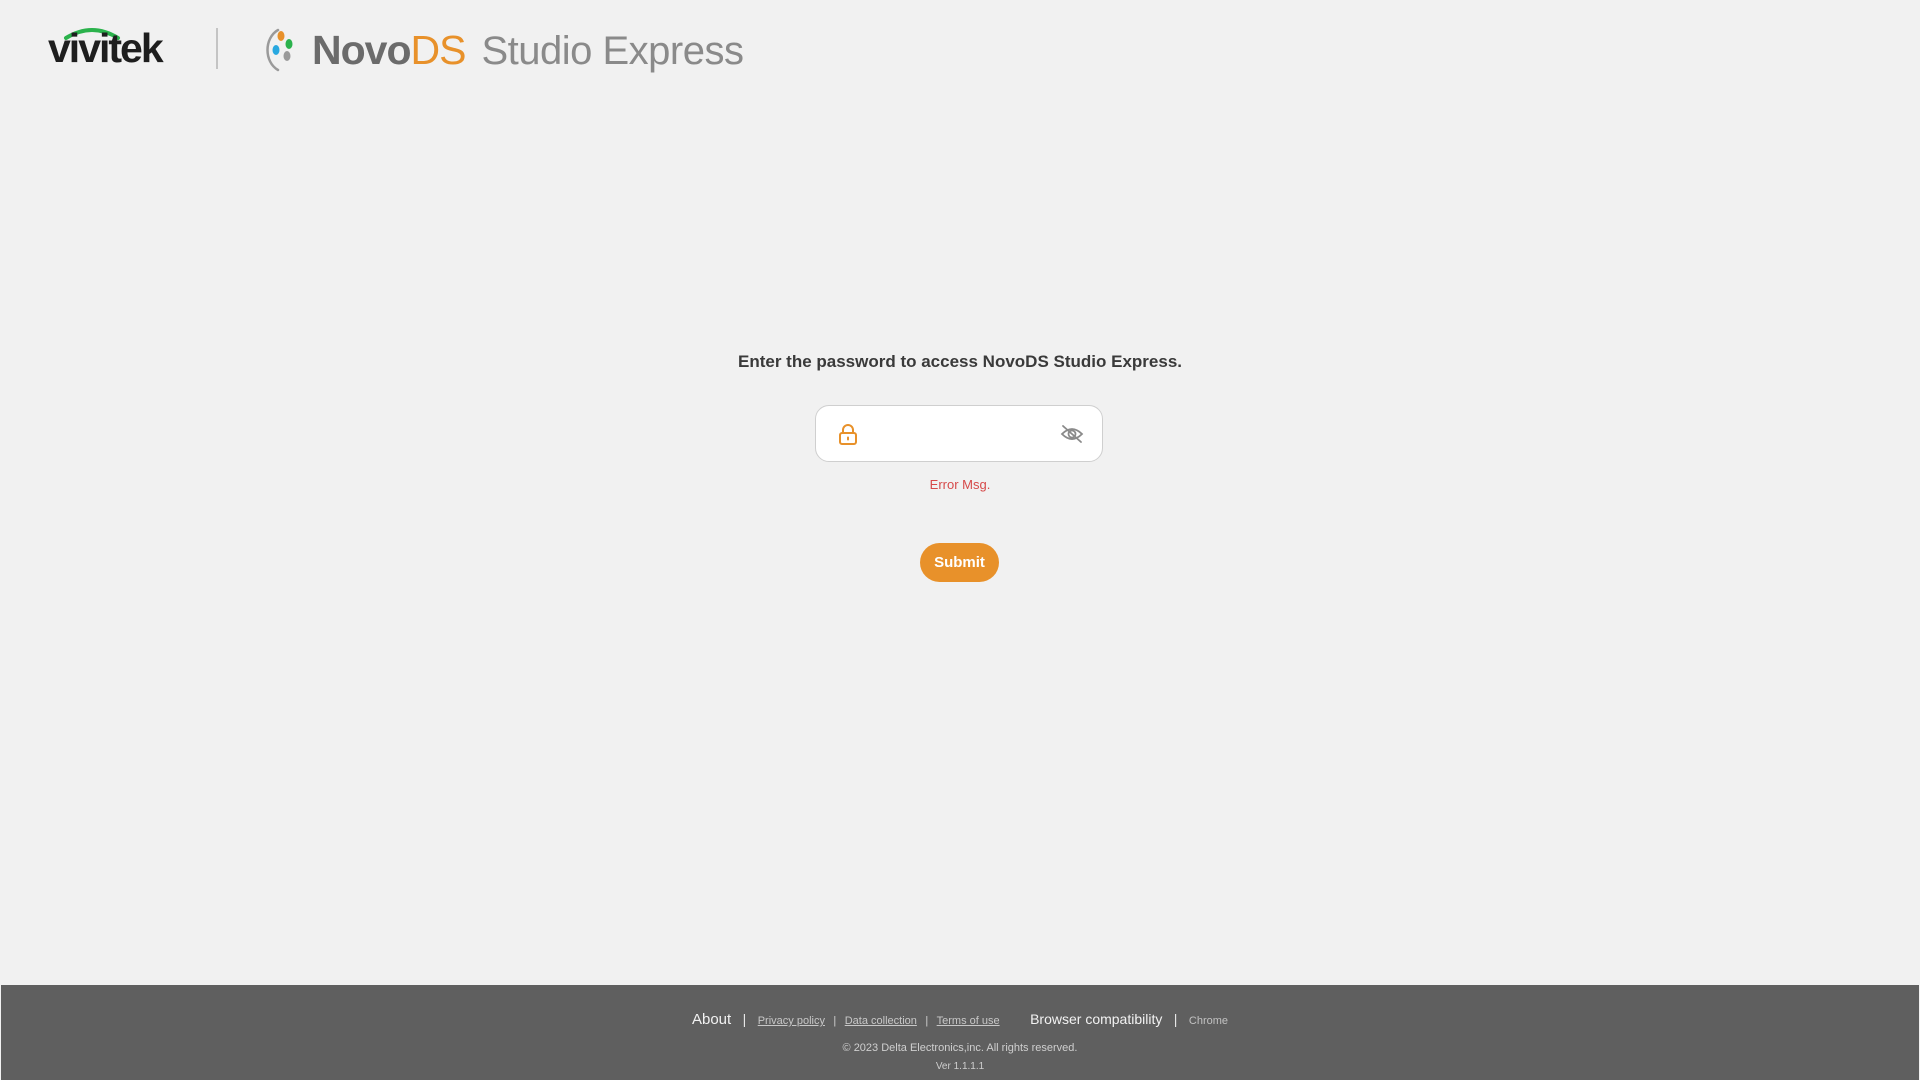 The image size is (1920, 1080). I want to click on vivitek-logo-text: vivitek, so click(106, 48).